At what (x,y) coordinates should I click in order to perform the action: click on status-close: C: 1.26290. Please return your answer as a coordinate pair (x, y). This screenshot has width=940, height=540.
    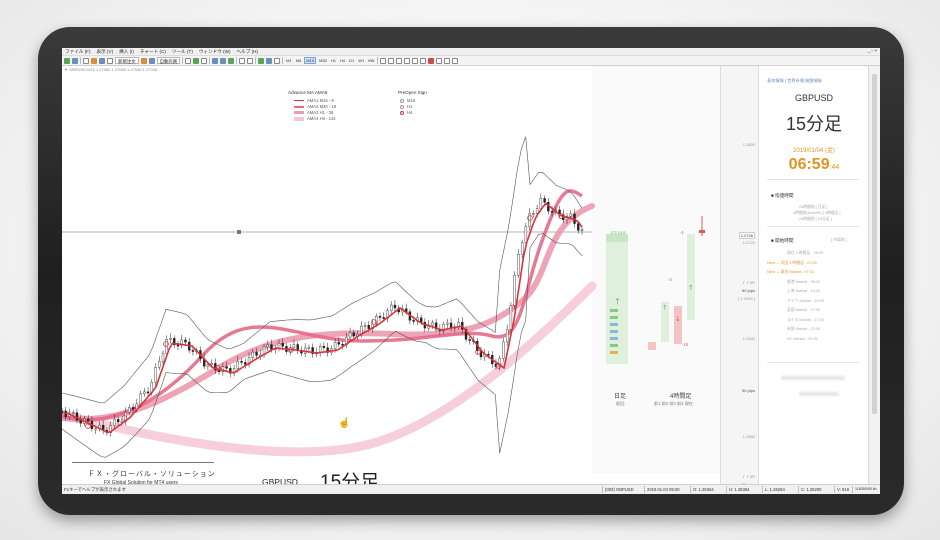
    Looking at the image, I should click on (810, 489).